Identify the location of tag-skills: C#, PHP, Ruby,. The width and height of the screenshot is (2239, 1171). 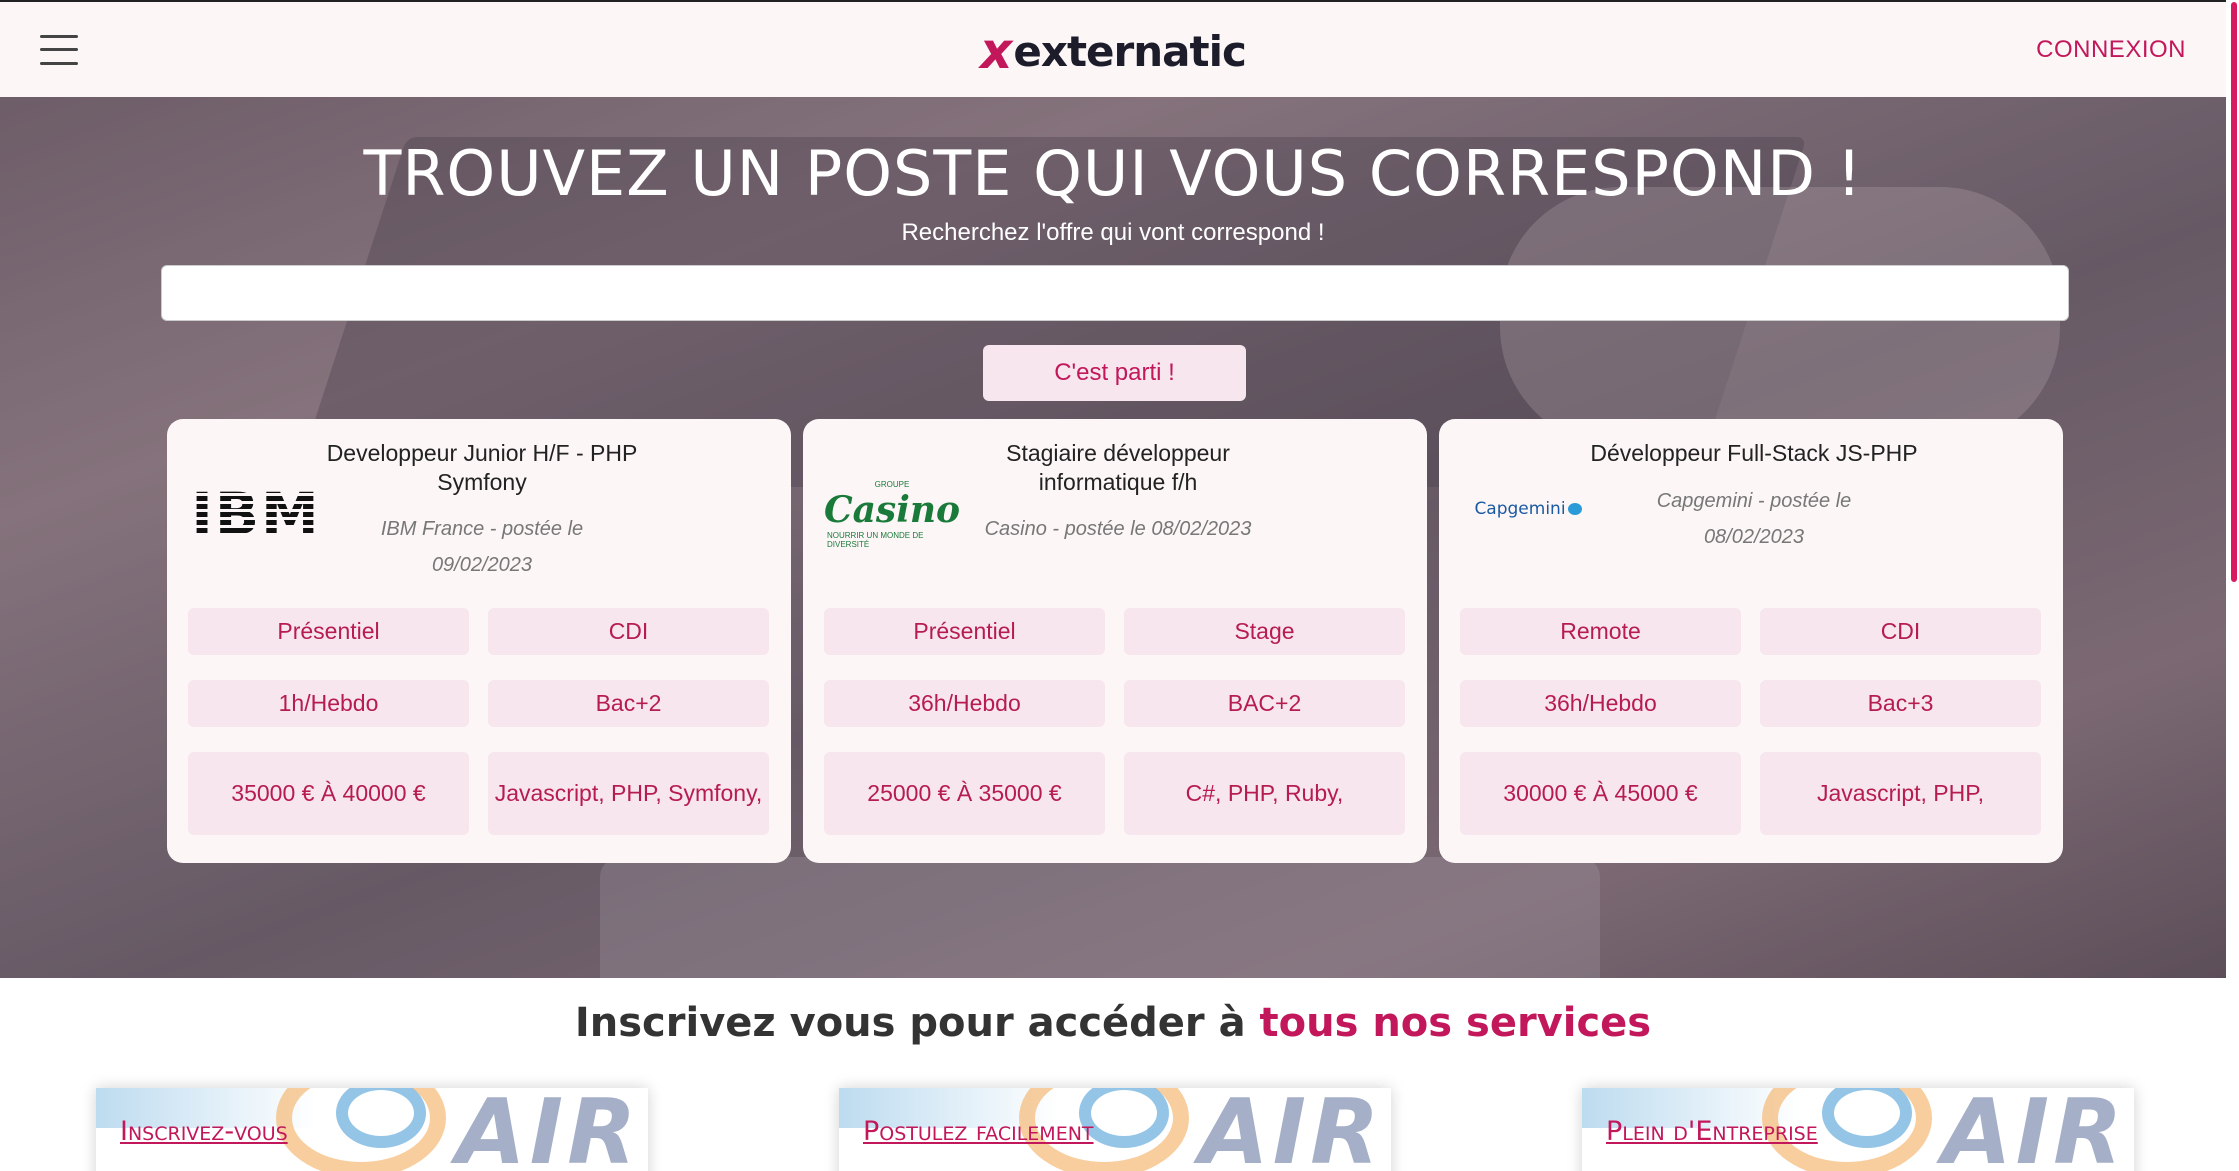
(1264, 793).